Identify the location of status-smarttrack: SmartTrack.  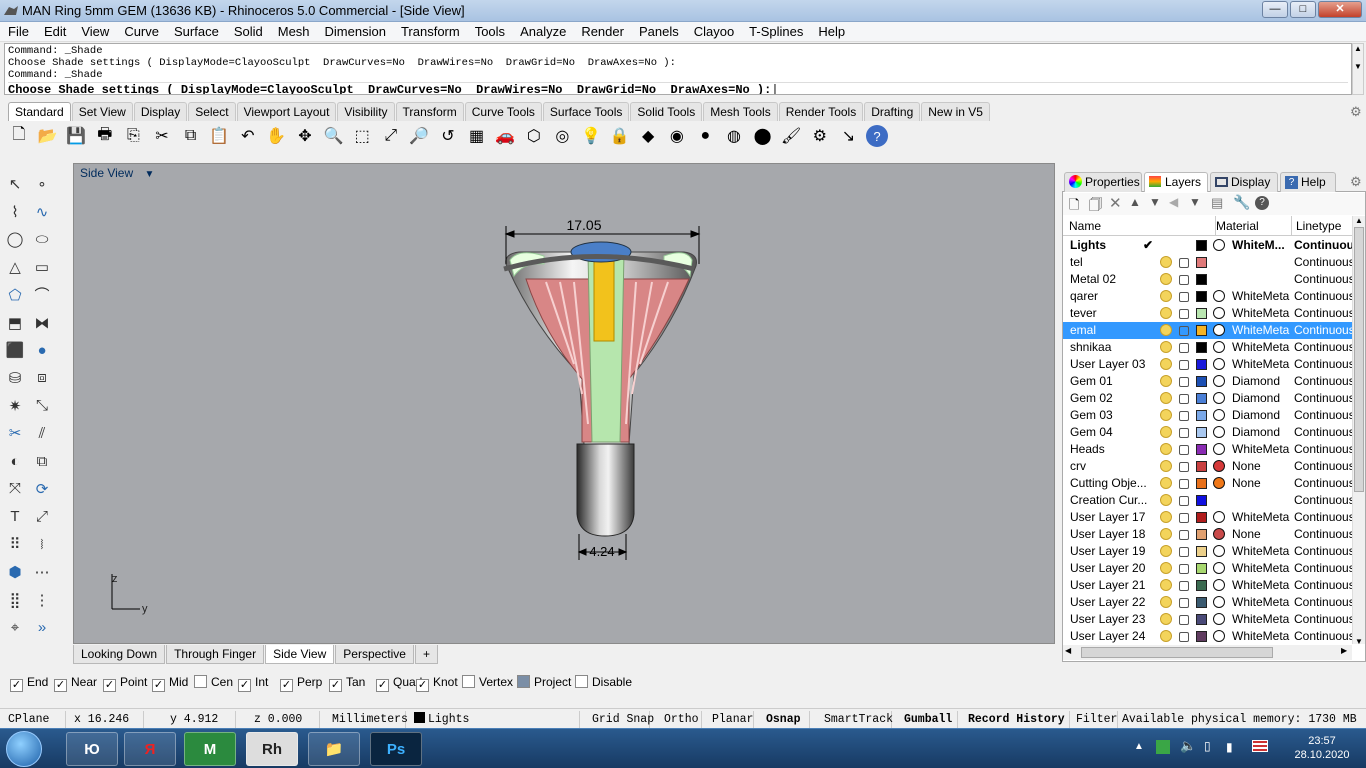
(856, 719).